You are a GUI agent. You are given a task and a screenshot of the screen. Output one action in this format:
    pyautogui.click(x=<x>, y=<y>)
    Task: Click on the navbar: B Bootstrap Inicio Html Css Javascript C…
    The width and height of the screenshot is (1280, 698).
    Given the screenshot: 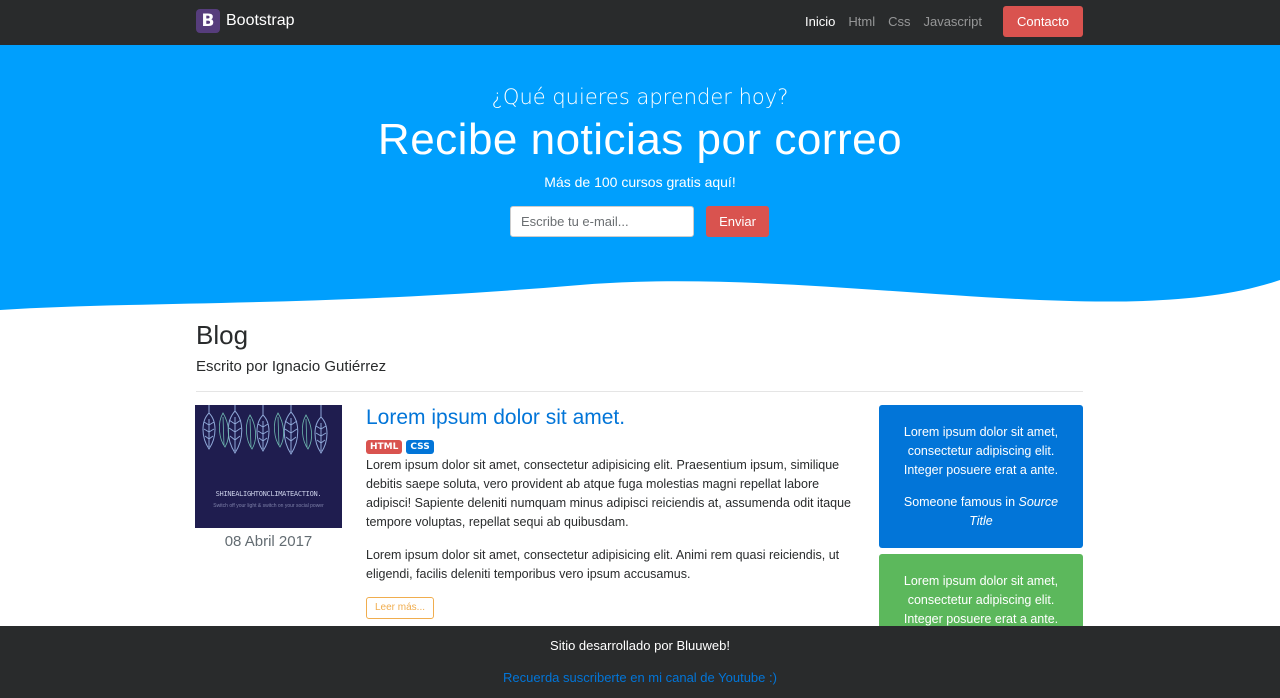 What is the action you would take?
    pyautogui.click(x=640, y=22)
    